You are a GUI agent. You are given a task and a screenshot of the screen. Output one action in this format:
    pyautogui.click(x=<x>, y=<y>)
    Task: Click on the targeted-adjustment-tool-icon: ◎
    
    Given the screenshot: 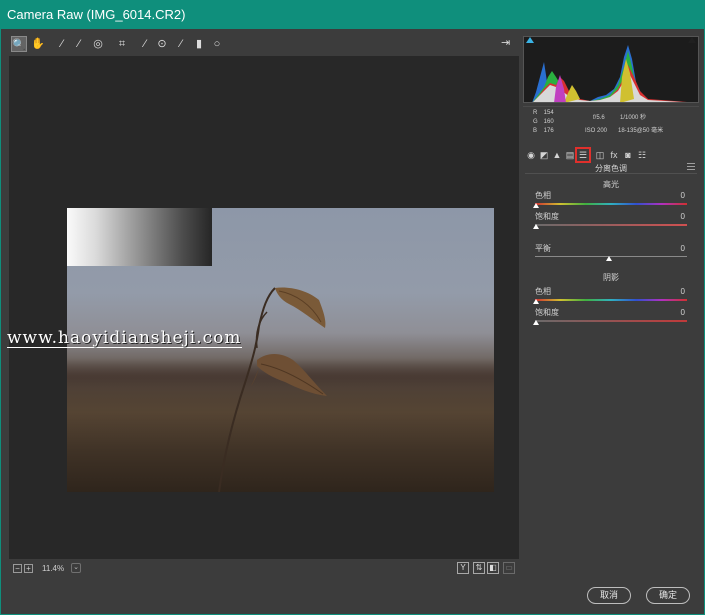 What is the action you would take?
    pyautogui.click(x=98, y=44)
    